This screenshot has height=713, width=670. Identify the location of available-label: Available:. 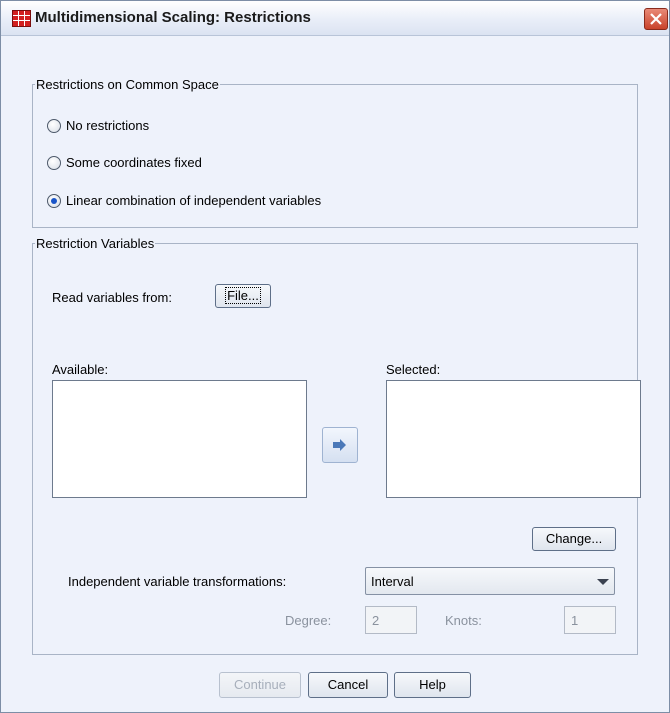
(80, 369).